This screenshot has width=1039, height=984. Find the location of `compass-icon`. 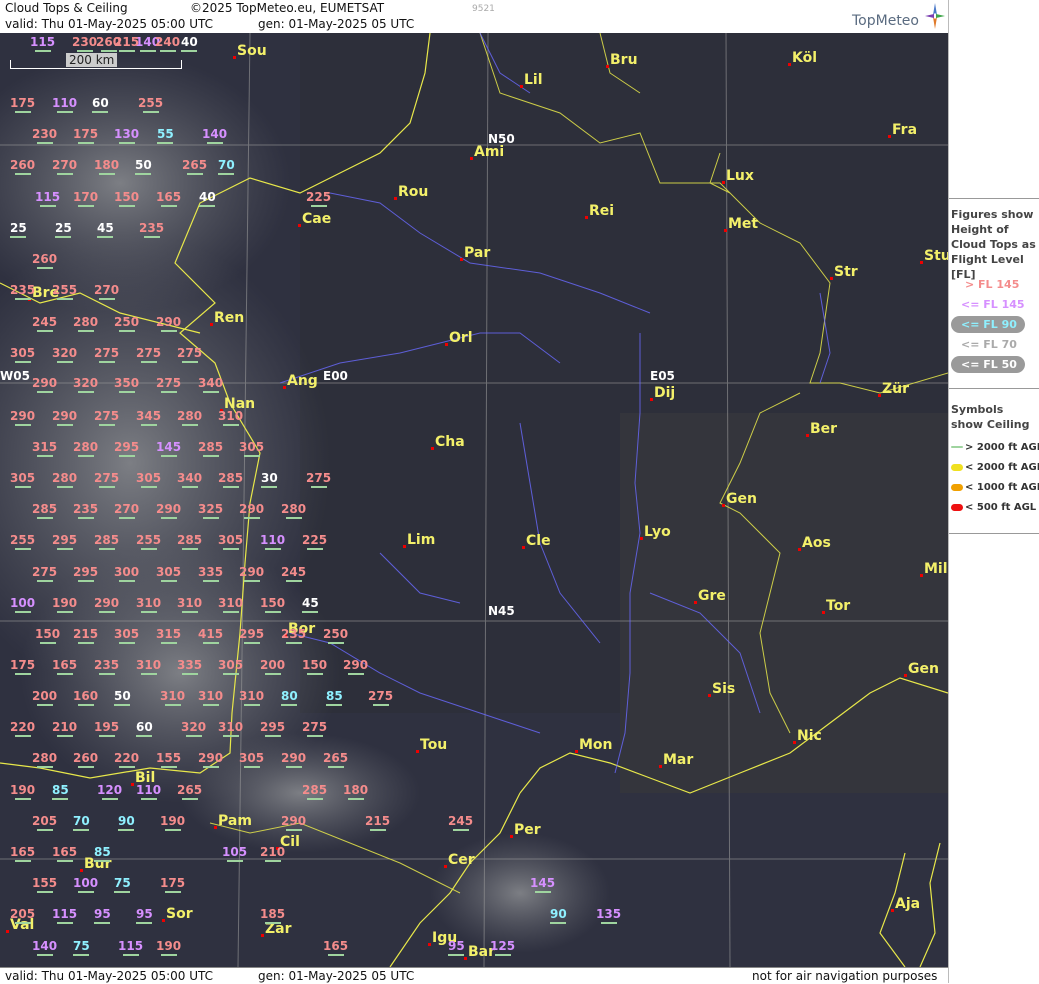

compass-icon is located at coordinates (935, 16).